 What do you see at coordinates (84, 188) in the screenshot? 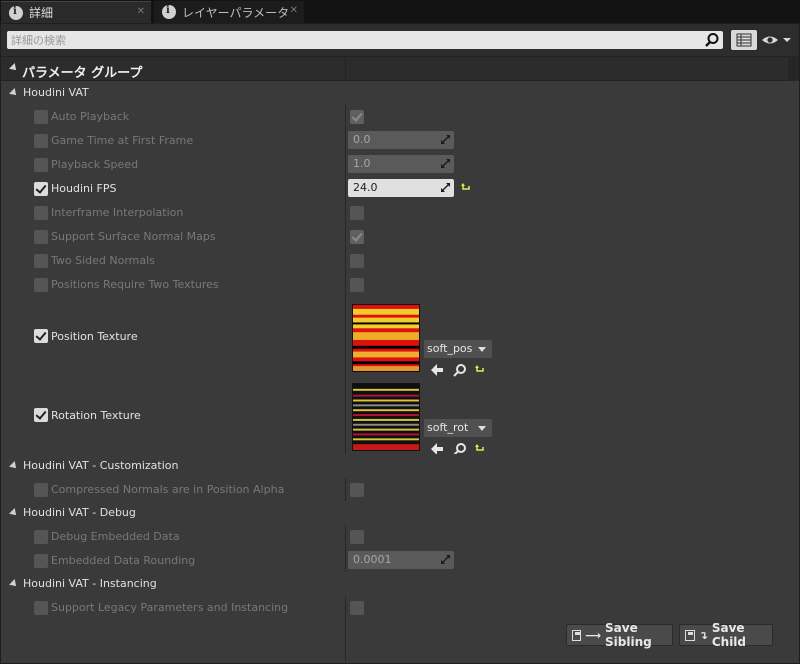
I see `param-label: Houdini FPS` at bounding box center [84, 188].